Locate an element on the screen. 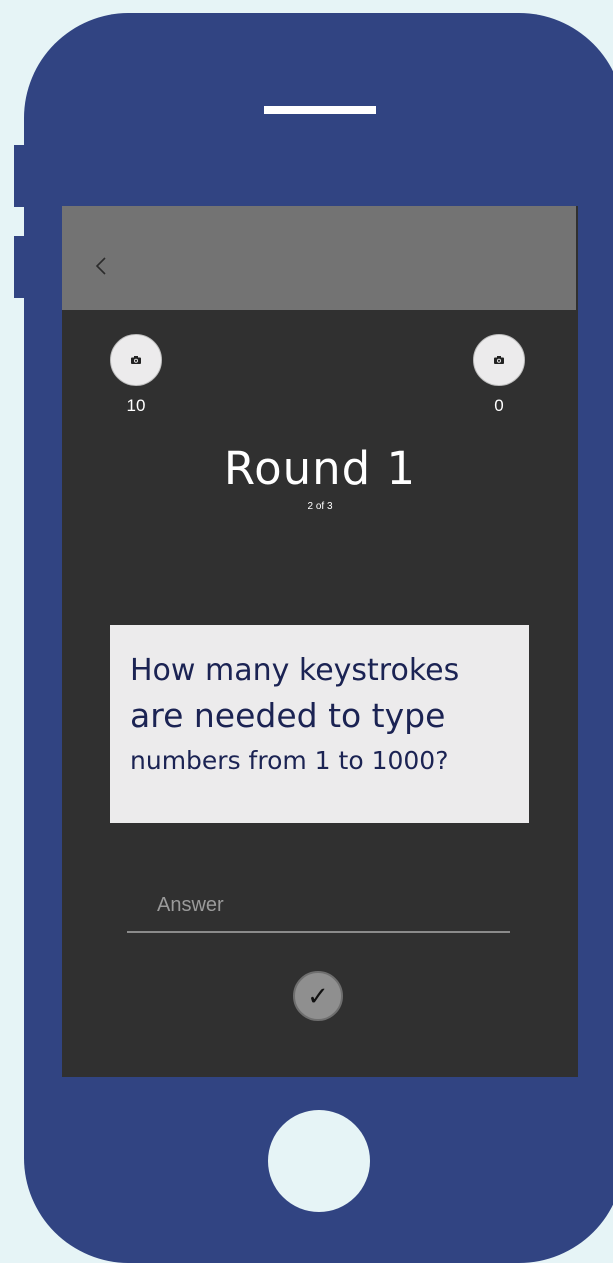 This screenshot has width=613, height=1263. back-button is located at coordinates (102, 266).